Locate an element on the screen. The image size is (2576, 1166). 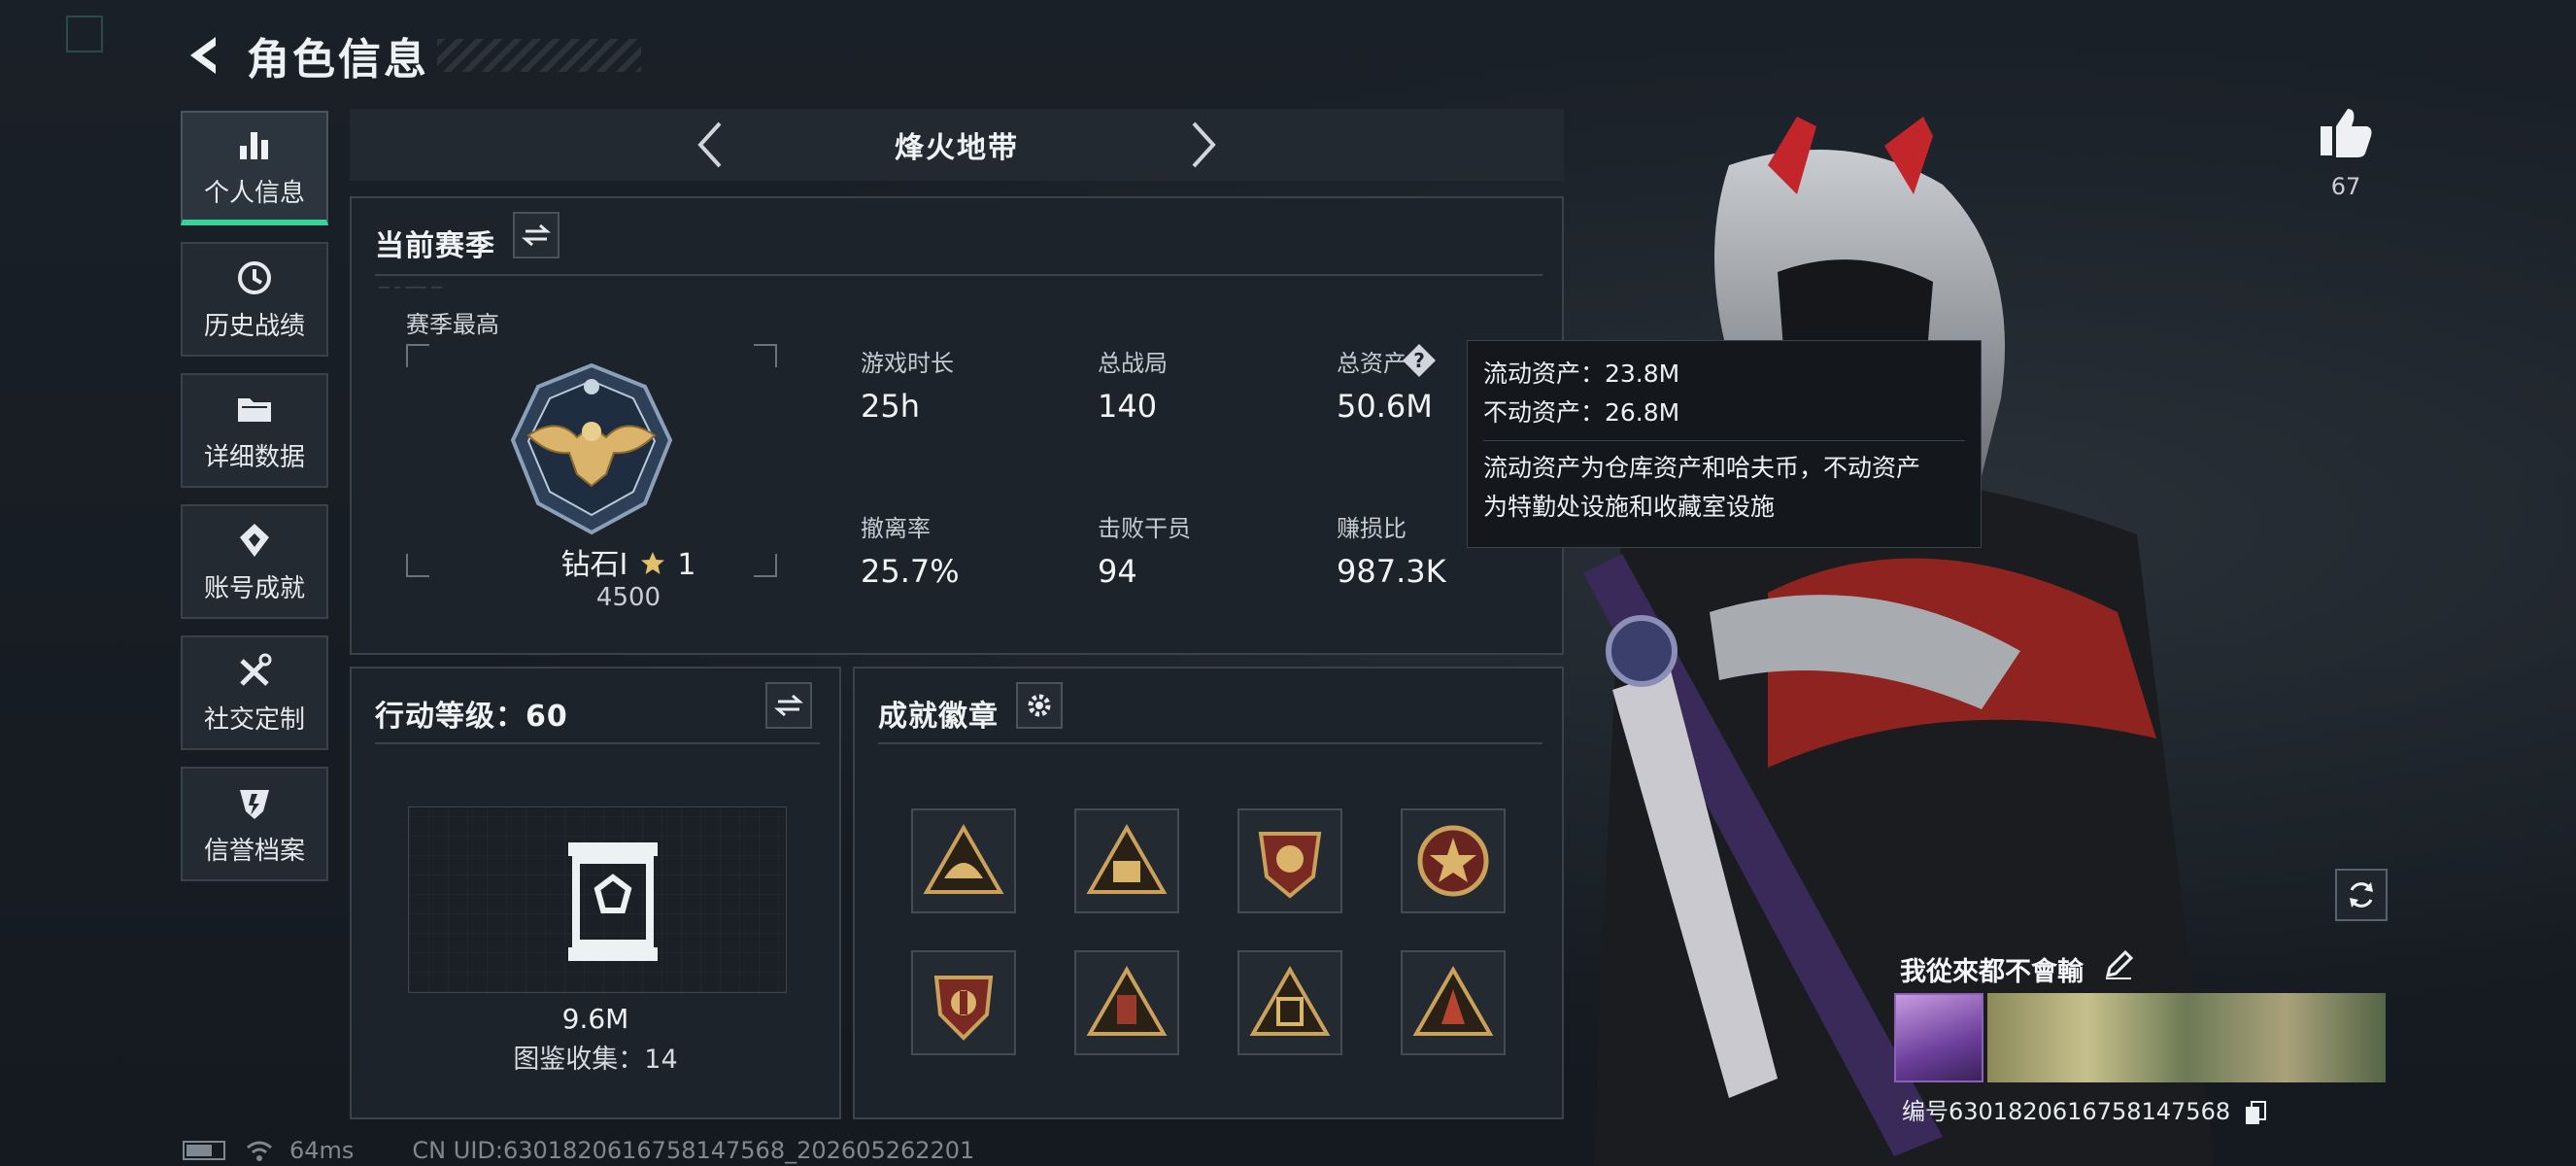
back-button is located at coordinates (205, 55).